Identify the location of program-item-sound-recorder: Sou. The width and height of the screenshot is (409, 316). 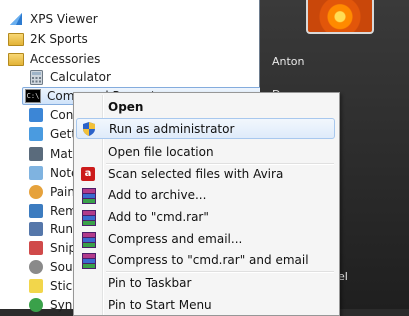
(50, 267).